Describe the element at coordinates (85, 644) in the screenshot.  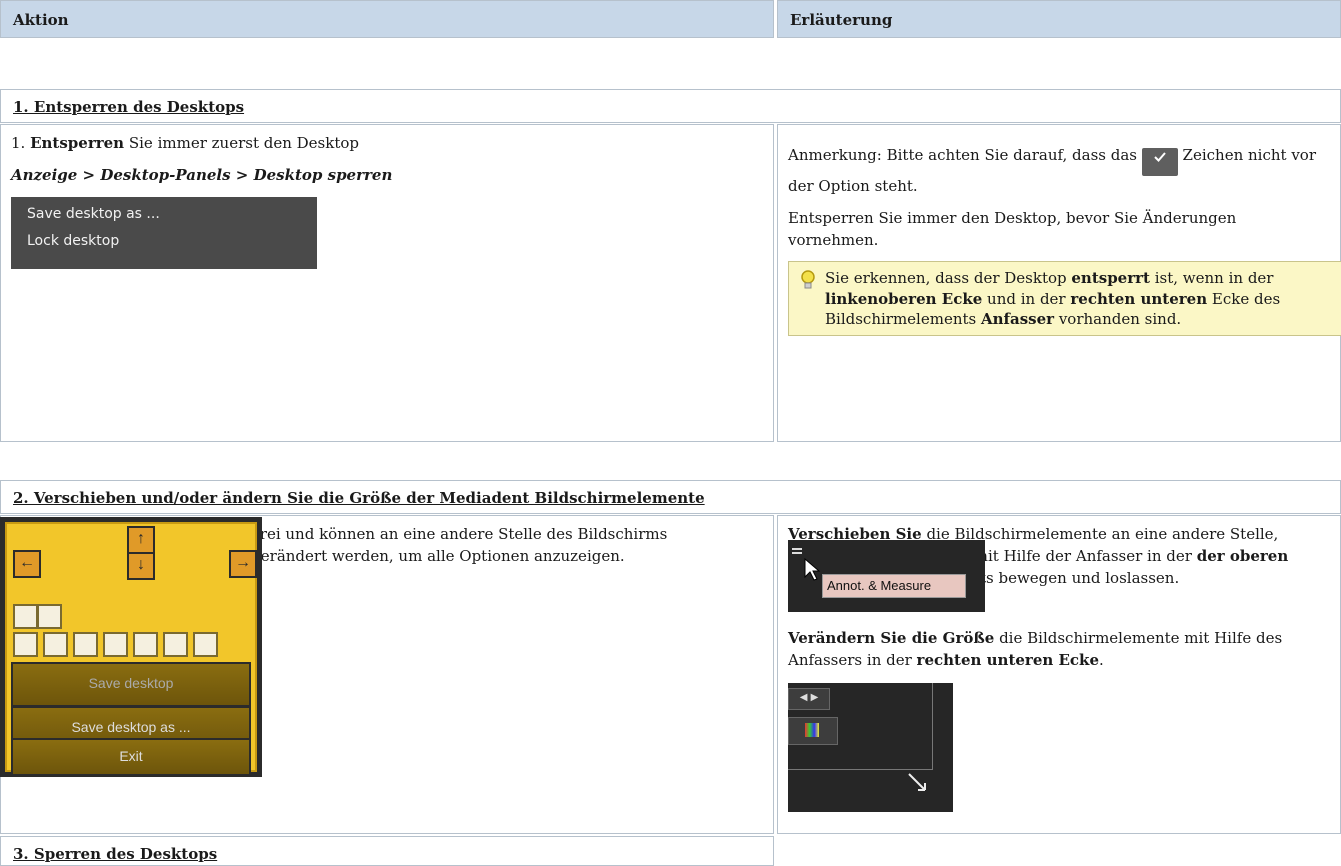
I see `align-top-icon` at that location.